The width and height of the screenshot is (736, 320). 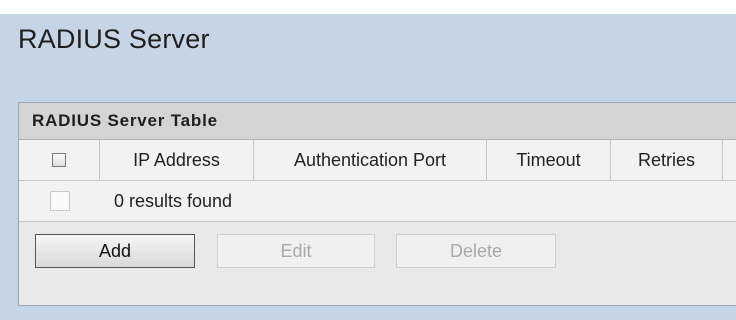 What do you see at coordinates (729, 160) in the screenshot?
I see `column-header-spacer` at bounding box center [729, 160].